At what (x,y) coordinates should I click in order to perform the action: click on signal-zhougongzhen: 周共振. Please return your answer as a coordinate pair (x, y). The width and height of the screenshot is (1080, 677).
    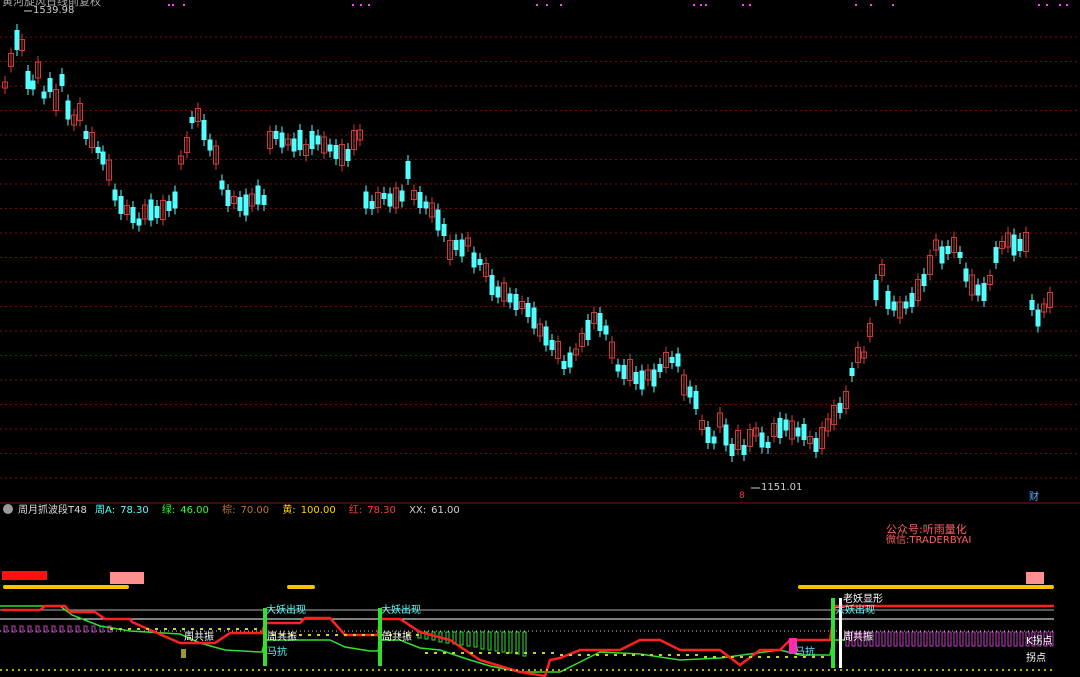
    Looking at the image, I should click on (858, 637).